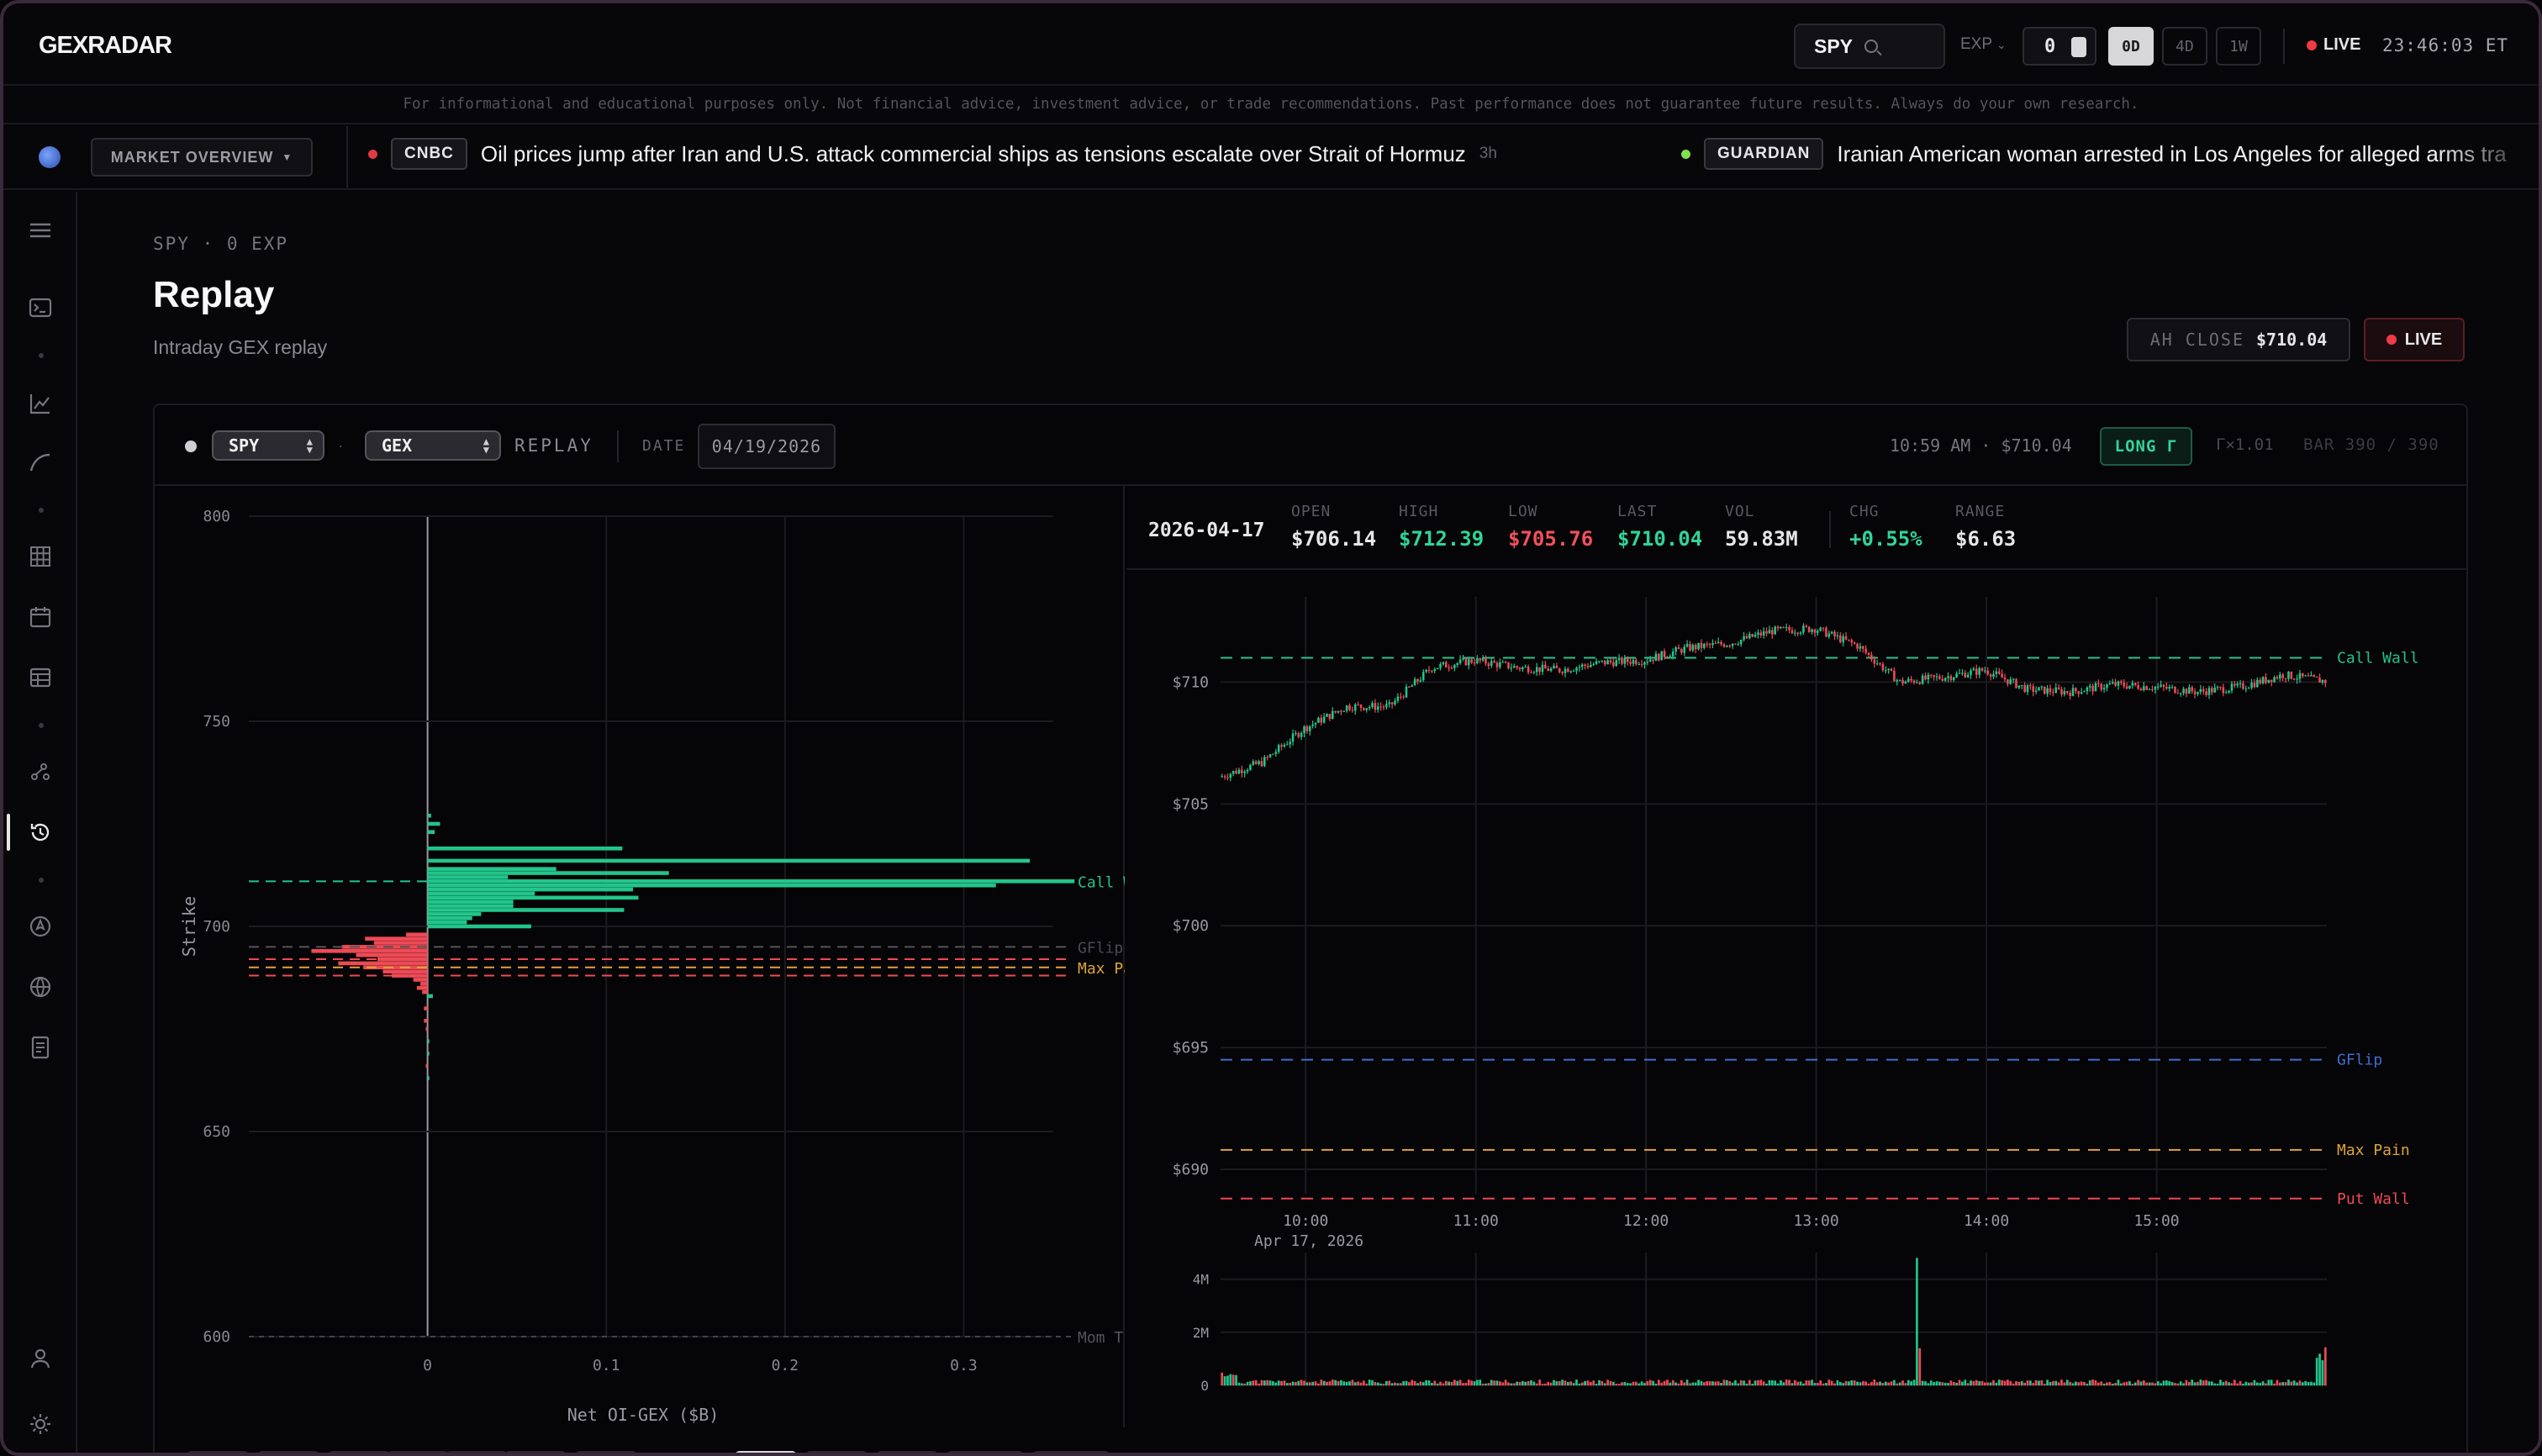 This screenshot has width=2542, height=1456. What do you see at coordinates (40, 986) in the screenshot?
I see `globe-nav-icon` at bounding box center [40, 986].